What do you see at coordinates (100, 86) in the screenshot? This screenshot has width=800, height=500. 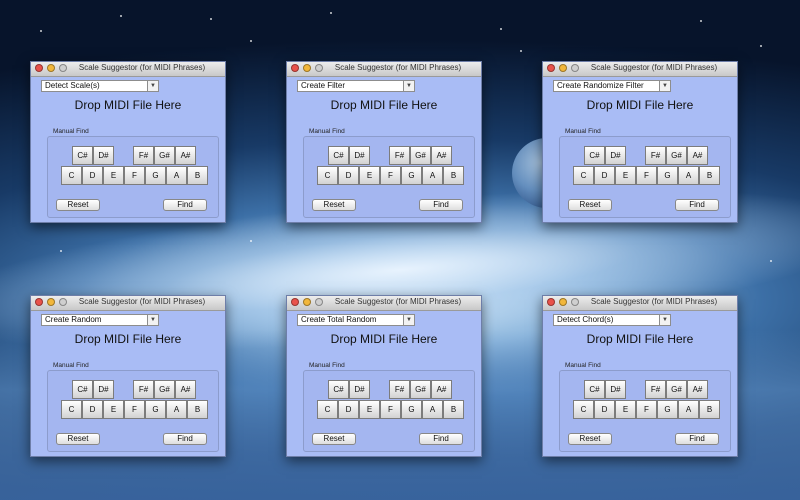 I see `mode-select: Detect Scale(s) ▼` at bounding box center [100, 86].